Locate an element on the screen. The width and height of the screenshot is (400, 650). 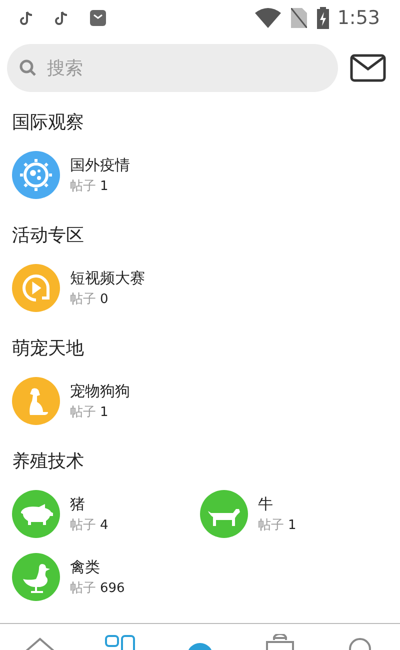
person-icon is located at coordinates (360, 643).